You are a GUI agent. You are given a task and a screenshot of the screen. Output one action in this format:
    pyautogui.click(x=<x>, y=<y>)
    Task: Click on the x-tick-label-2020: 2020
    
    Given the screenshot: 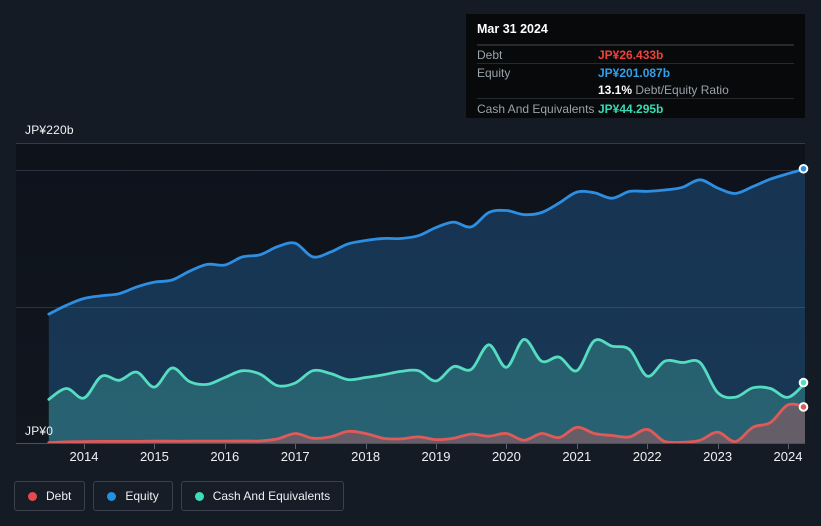 What is the action you would take?
    pyautogui.click(x=506, y=456)
    